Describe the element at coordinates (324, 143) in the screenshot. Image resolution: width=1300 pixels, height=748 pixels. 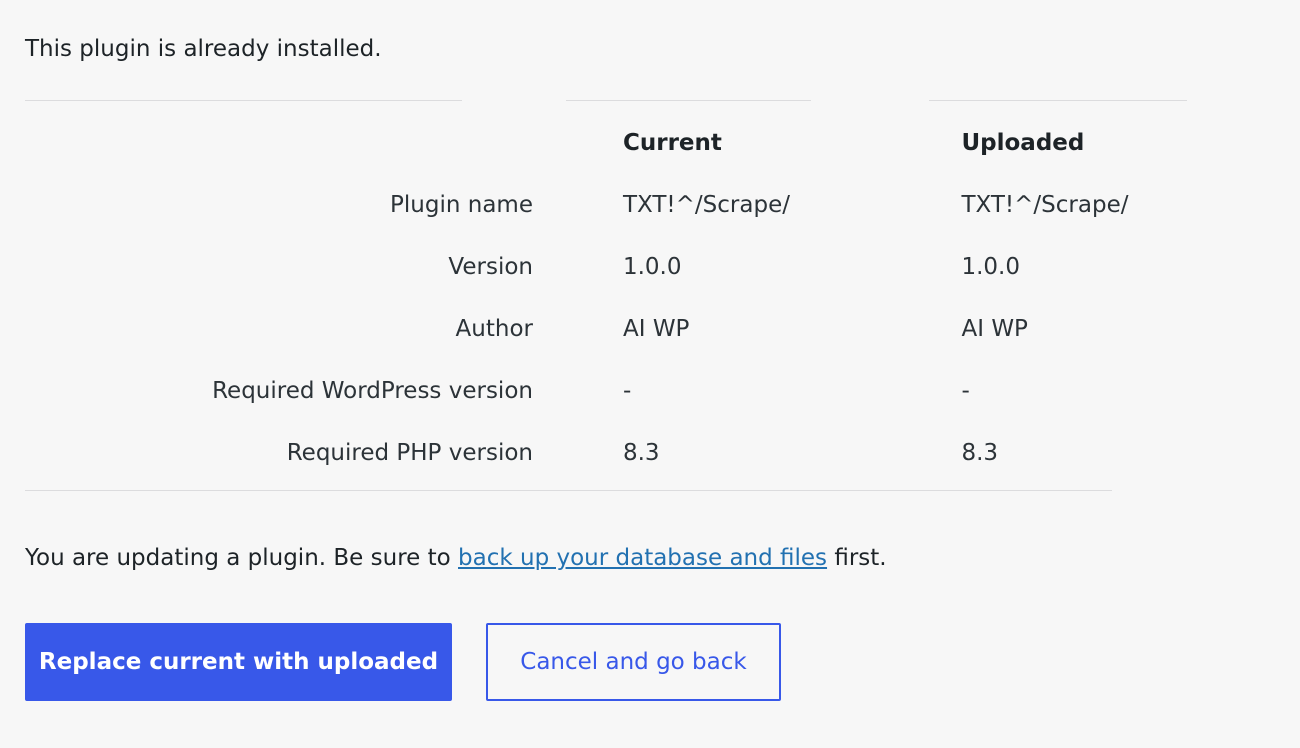
I see `header-label-spacer` at that location.